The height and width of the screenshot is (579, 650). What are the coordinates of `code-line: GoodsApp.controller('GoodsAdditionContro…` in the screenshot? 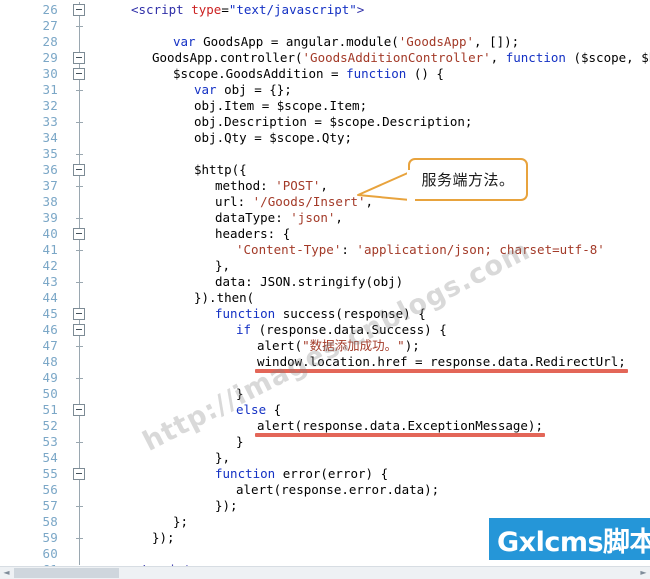 It's located at (401, 58).